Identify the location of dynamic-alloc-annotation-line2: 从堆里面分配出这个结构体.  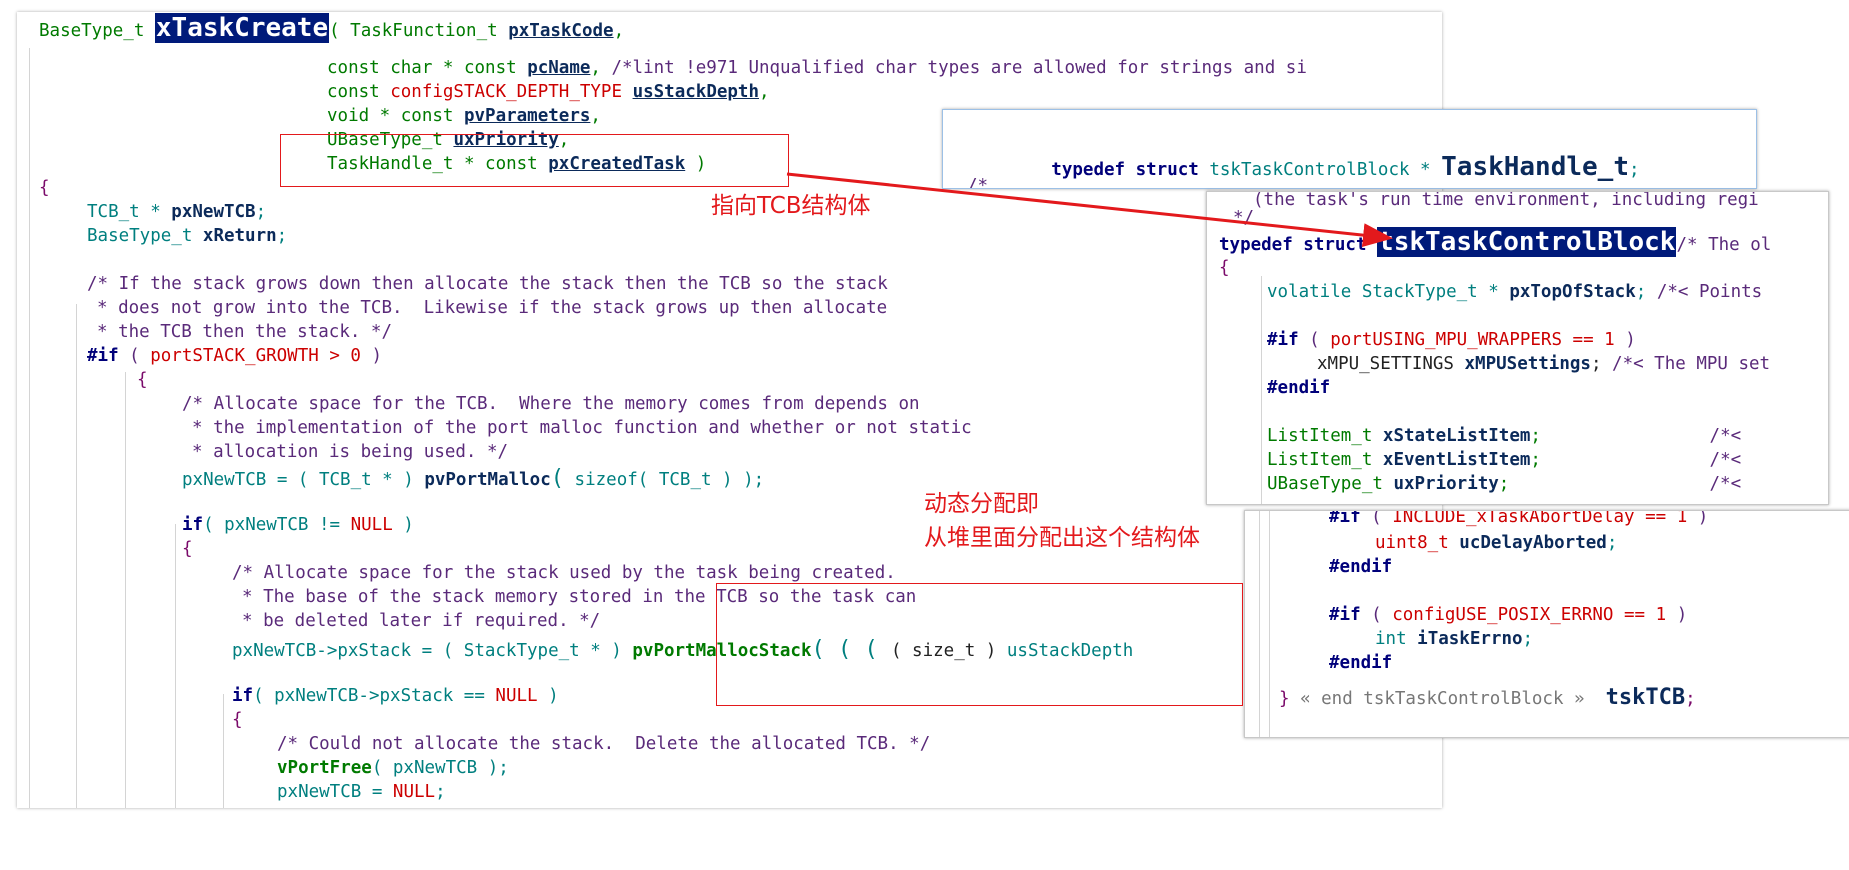
(1062, 538).